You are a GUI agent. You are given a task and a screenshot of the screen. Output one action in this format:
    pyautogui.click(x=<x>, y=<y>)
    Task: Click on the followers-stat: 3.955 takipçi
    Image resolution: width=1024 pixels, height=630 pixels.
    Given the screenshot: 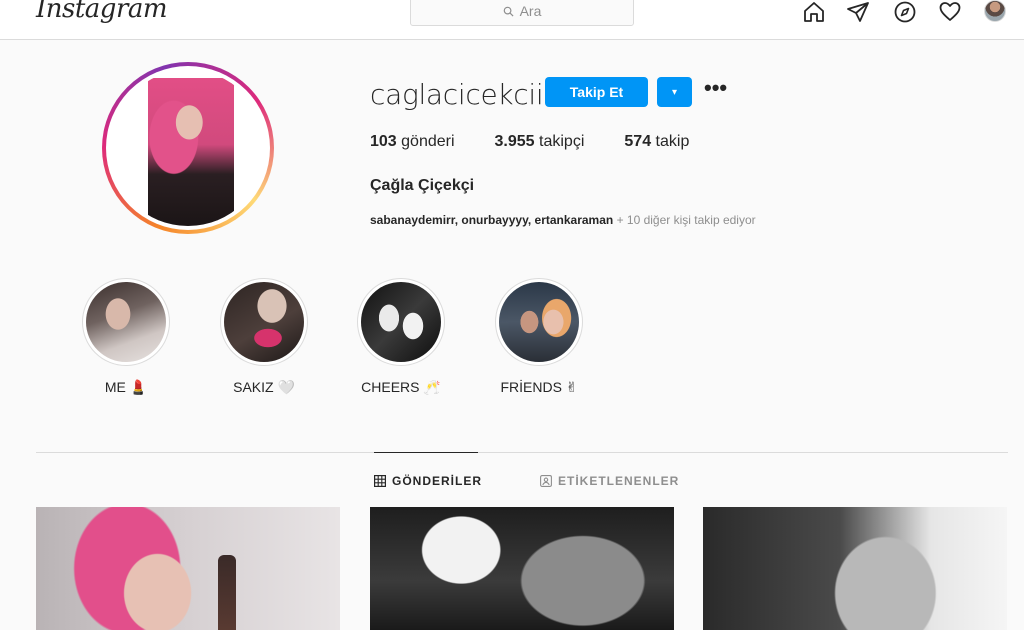 What is the action you would take?
    pyautogui.click(x=540, y=142)
    